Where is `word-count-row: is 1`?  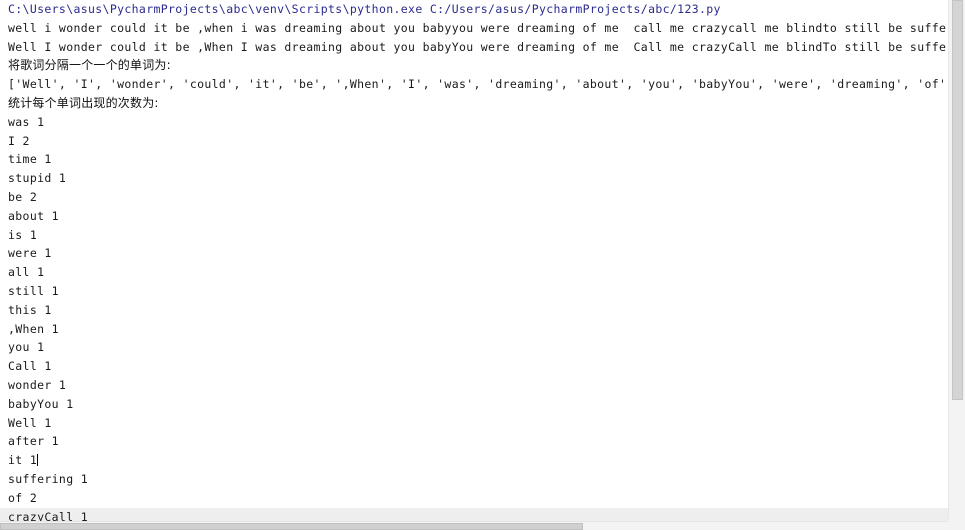
word-count-row: is 1 is located at coordinates (474, 235).